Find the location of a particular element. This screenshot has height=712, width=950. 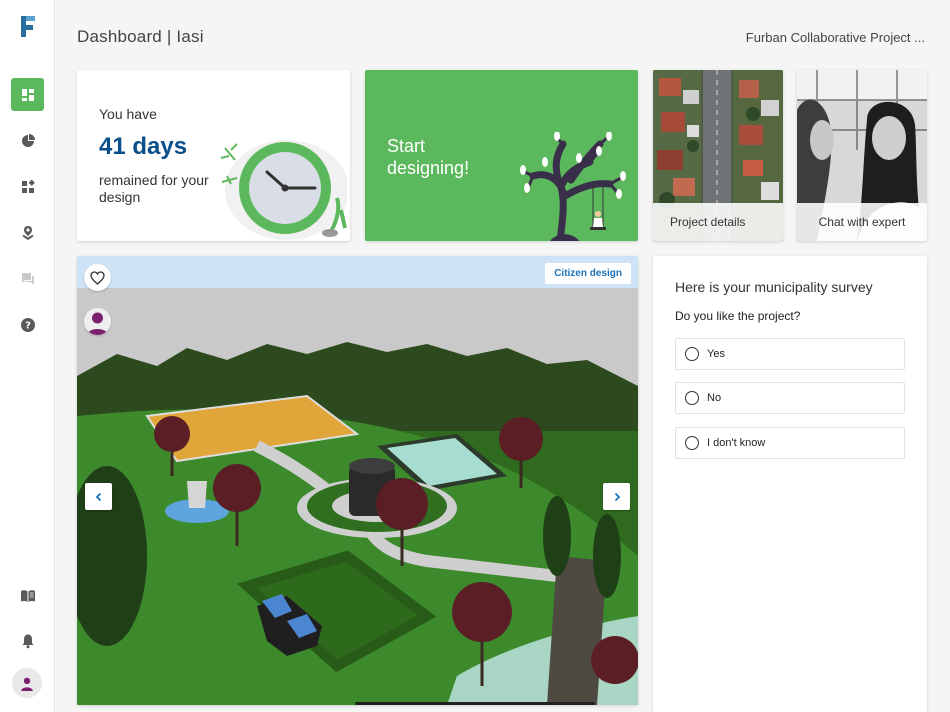

project-details-tile: Project details is located at coordinates (718, 155).